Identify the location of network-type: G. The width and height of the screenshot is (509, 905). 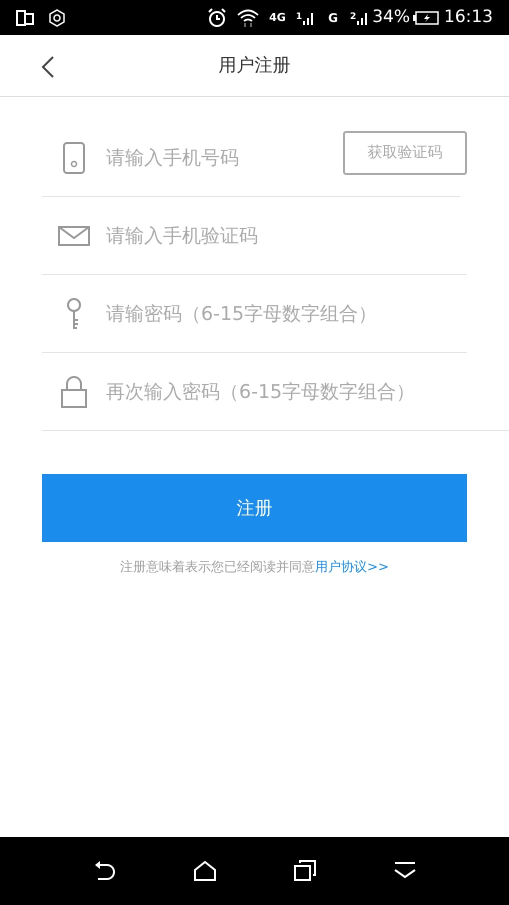
(333, 18).